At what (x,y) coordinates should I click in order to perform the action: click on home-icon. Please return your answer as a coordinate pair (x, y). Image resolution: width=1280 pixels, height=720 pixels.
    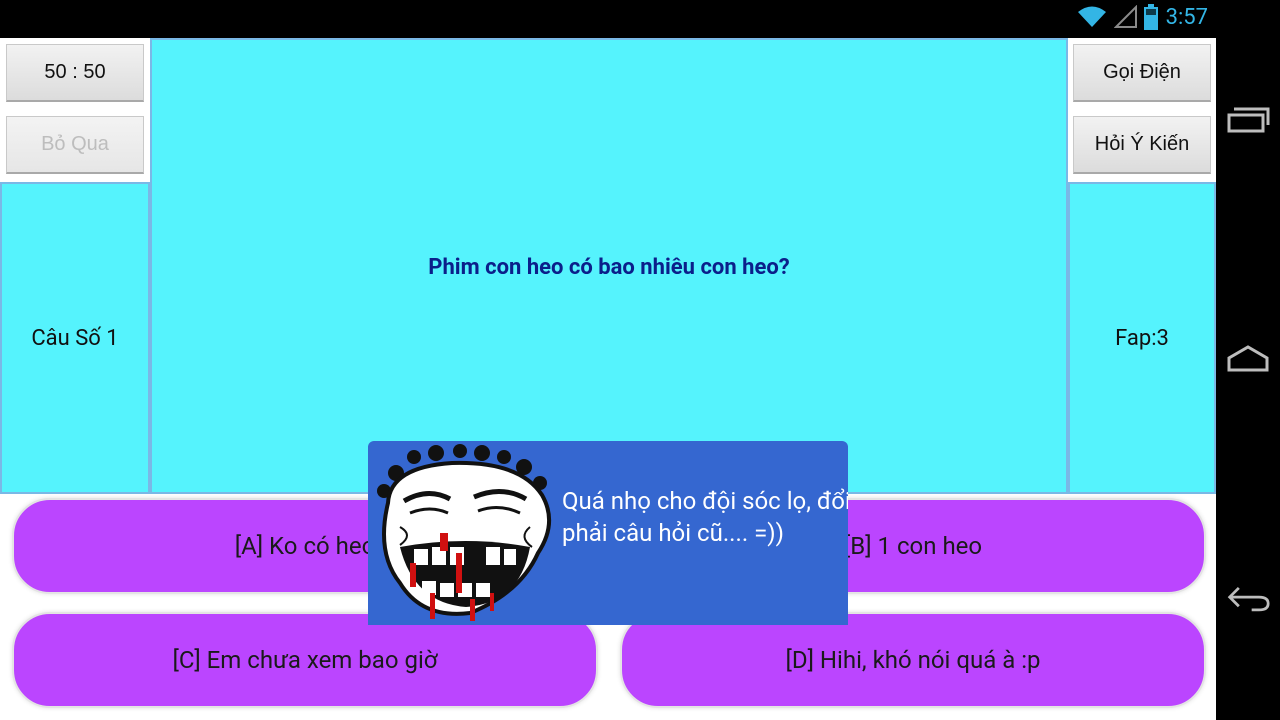
    Looking at the image, I should click on (1248, 358).